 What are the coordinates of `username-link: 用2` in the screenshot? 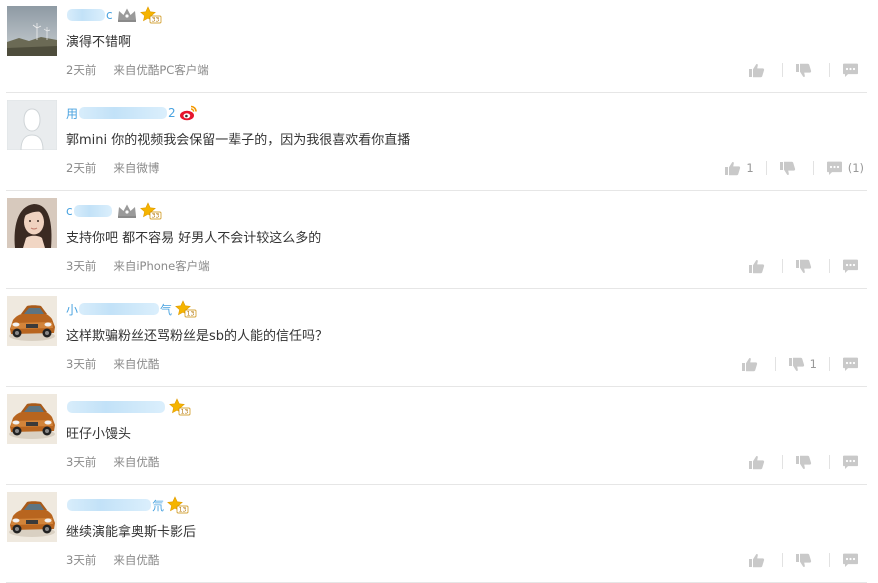 It's located at (121, 113).